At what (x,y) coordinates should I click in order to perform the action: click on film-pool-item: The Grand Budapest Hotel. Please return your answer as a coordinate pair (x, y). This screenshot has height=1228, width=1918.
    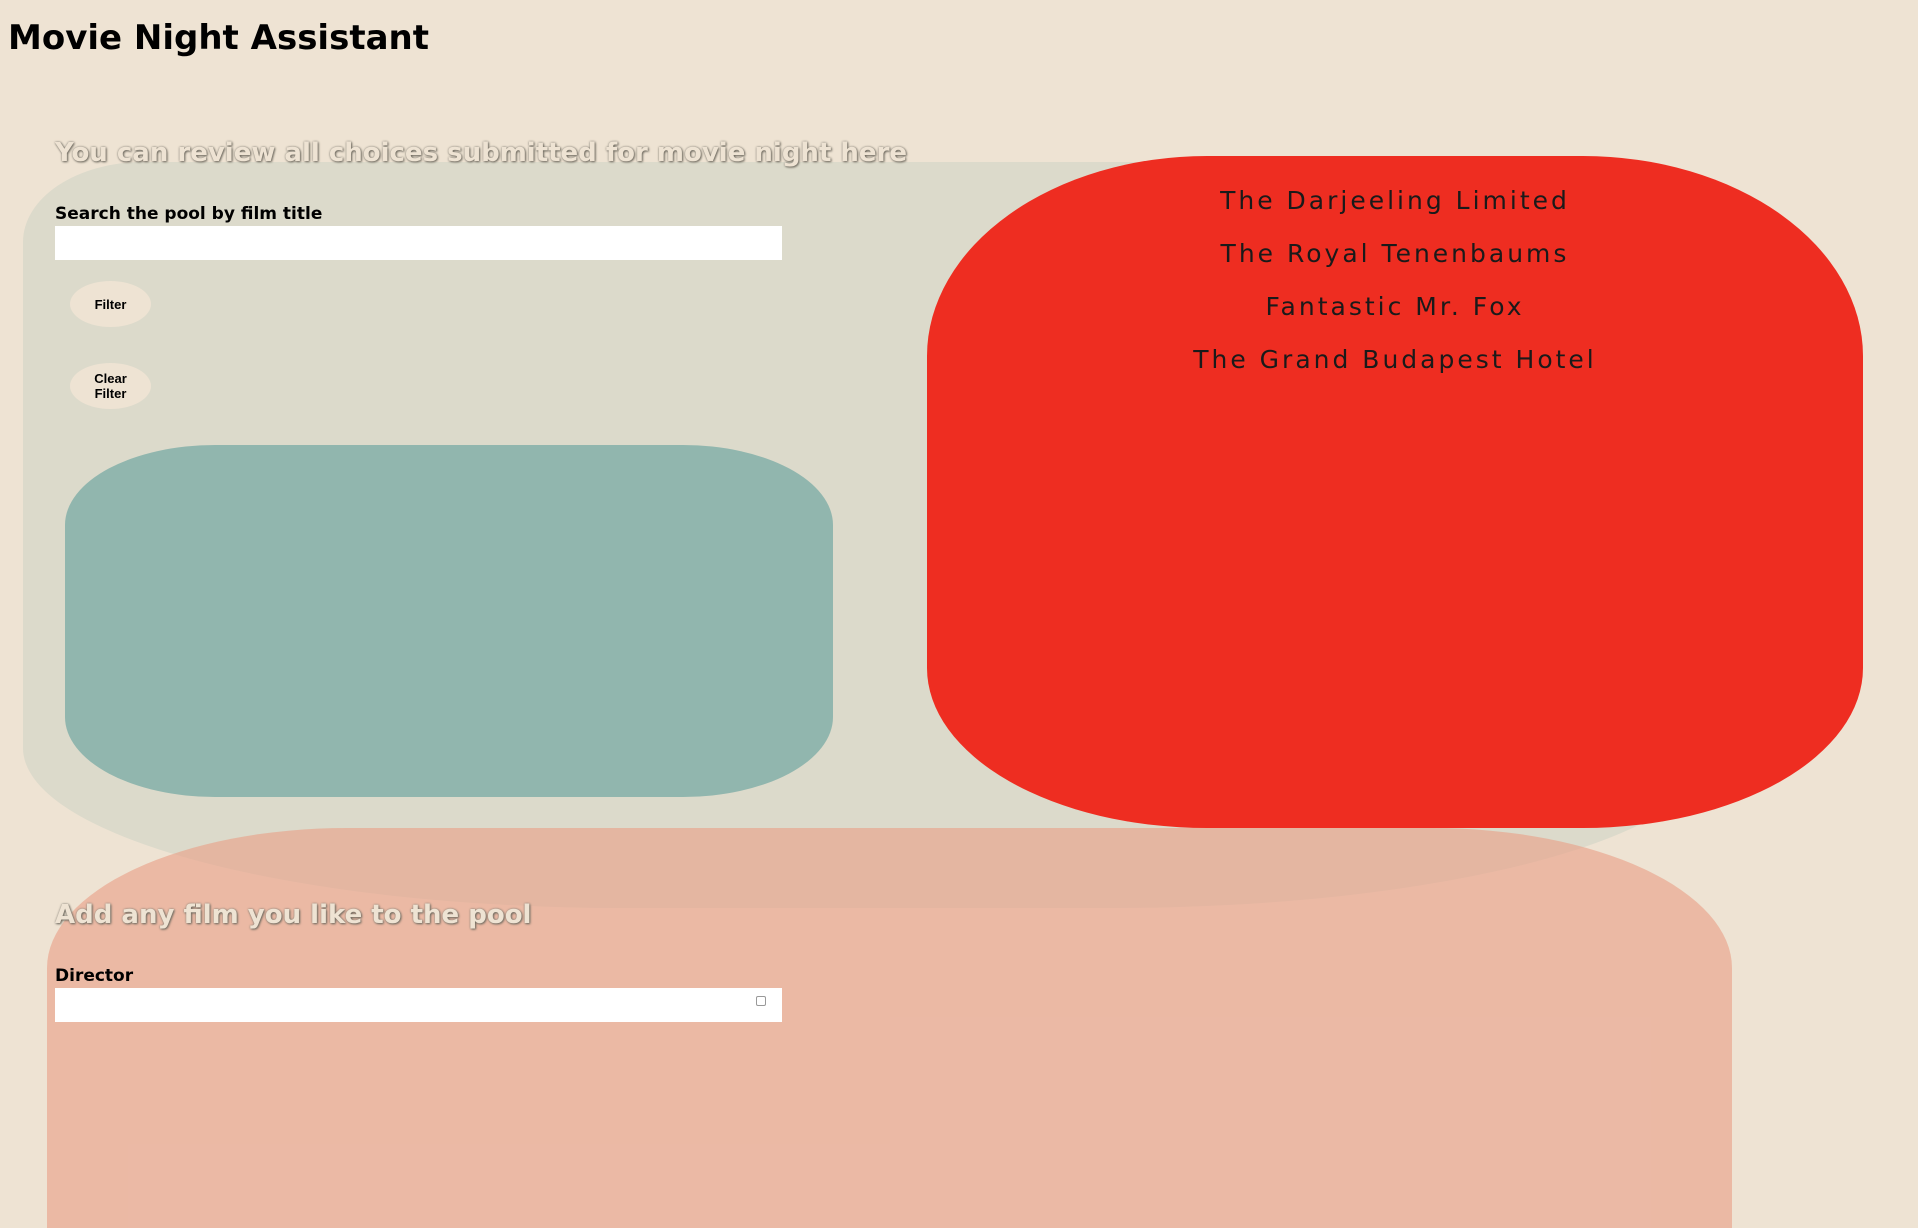
    Looking at the image, I should click on (1395, 359).